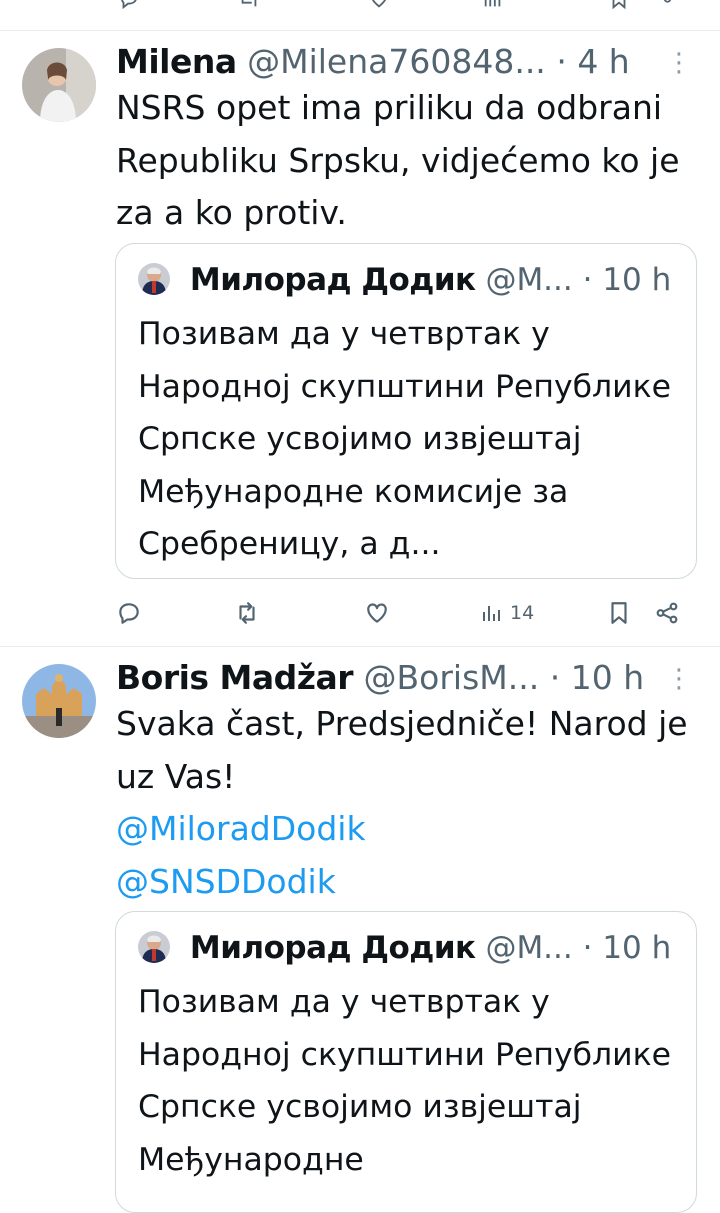 This screenshot has width=720, height=1213. I want to click on like-button, so click(377, 613).